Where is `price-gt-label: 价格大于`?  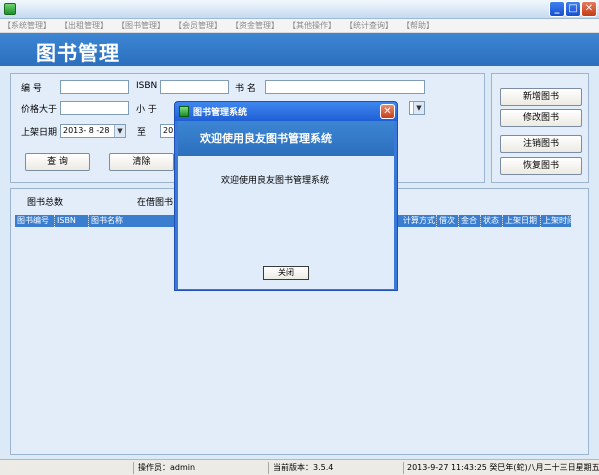
price-gt-label: 价格大于 is located at coordinates (39, 110).